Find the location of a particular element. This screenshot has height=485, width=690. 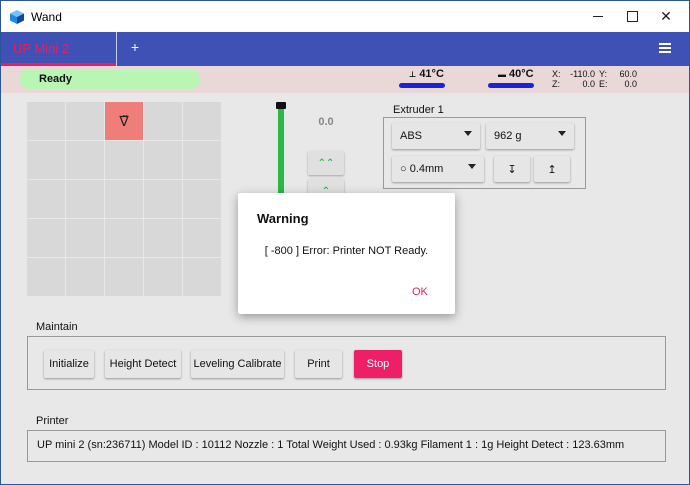

dialog-title: Warning is located at coordinates (283, 218).